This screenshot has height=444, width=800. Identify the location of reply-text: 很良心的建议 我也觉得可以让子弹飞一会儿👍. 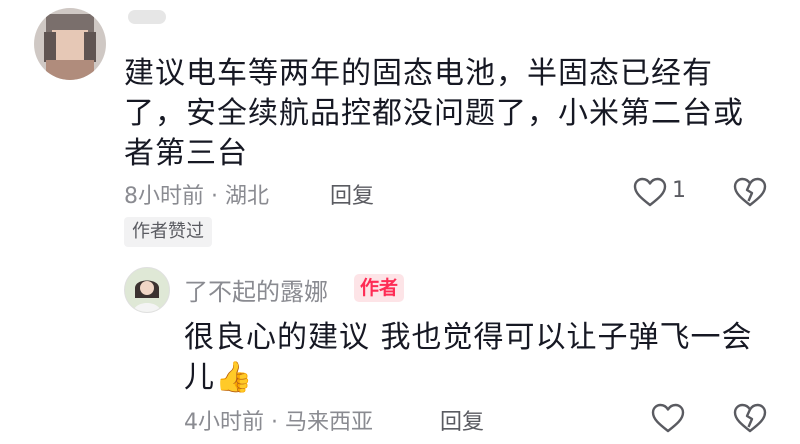
(474, 358).